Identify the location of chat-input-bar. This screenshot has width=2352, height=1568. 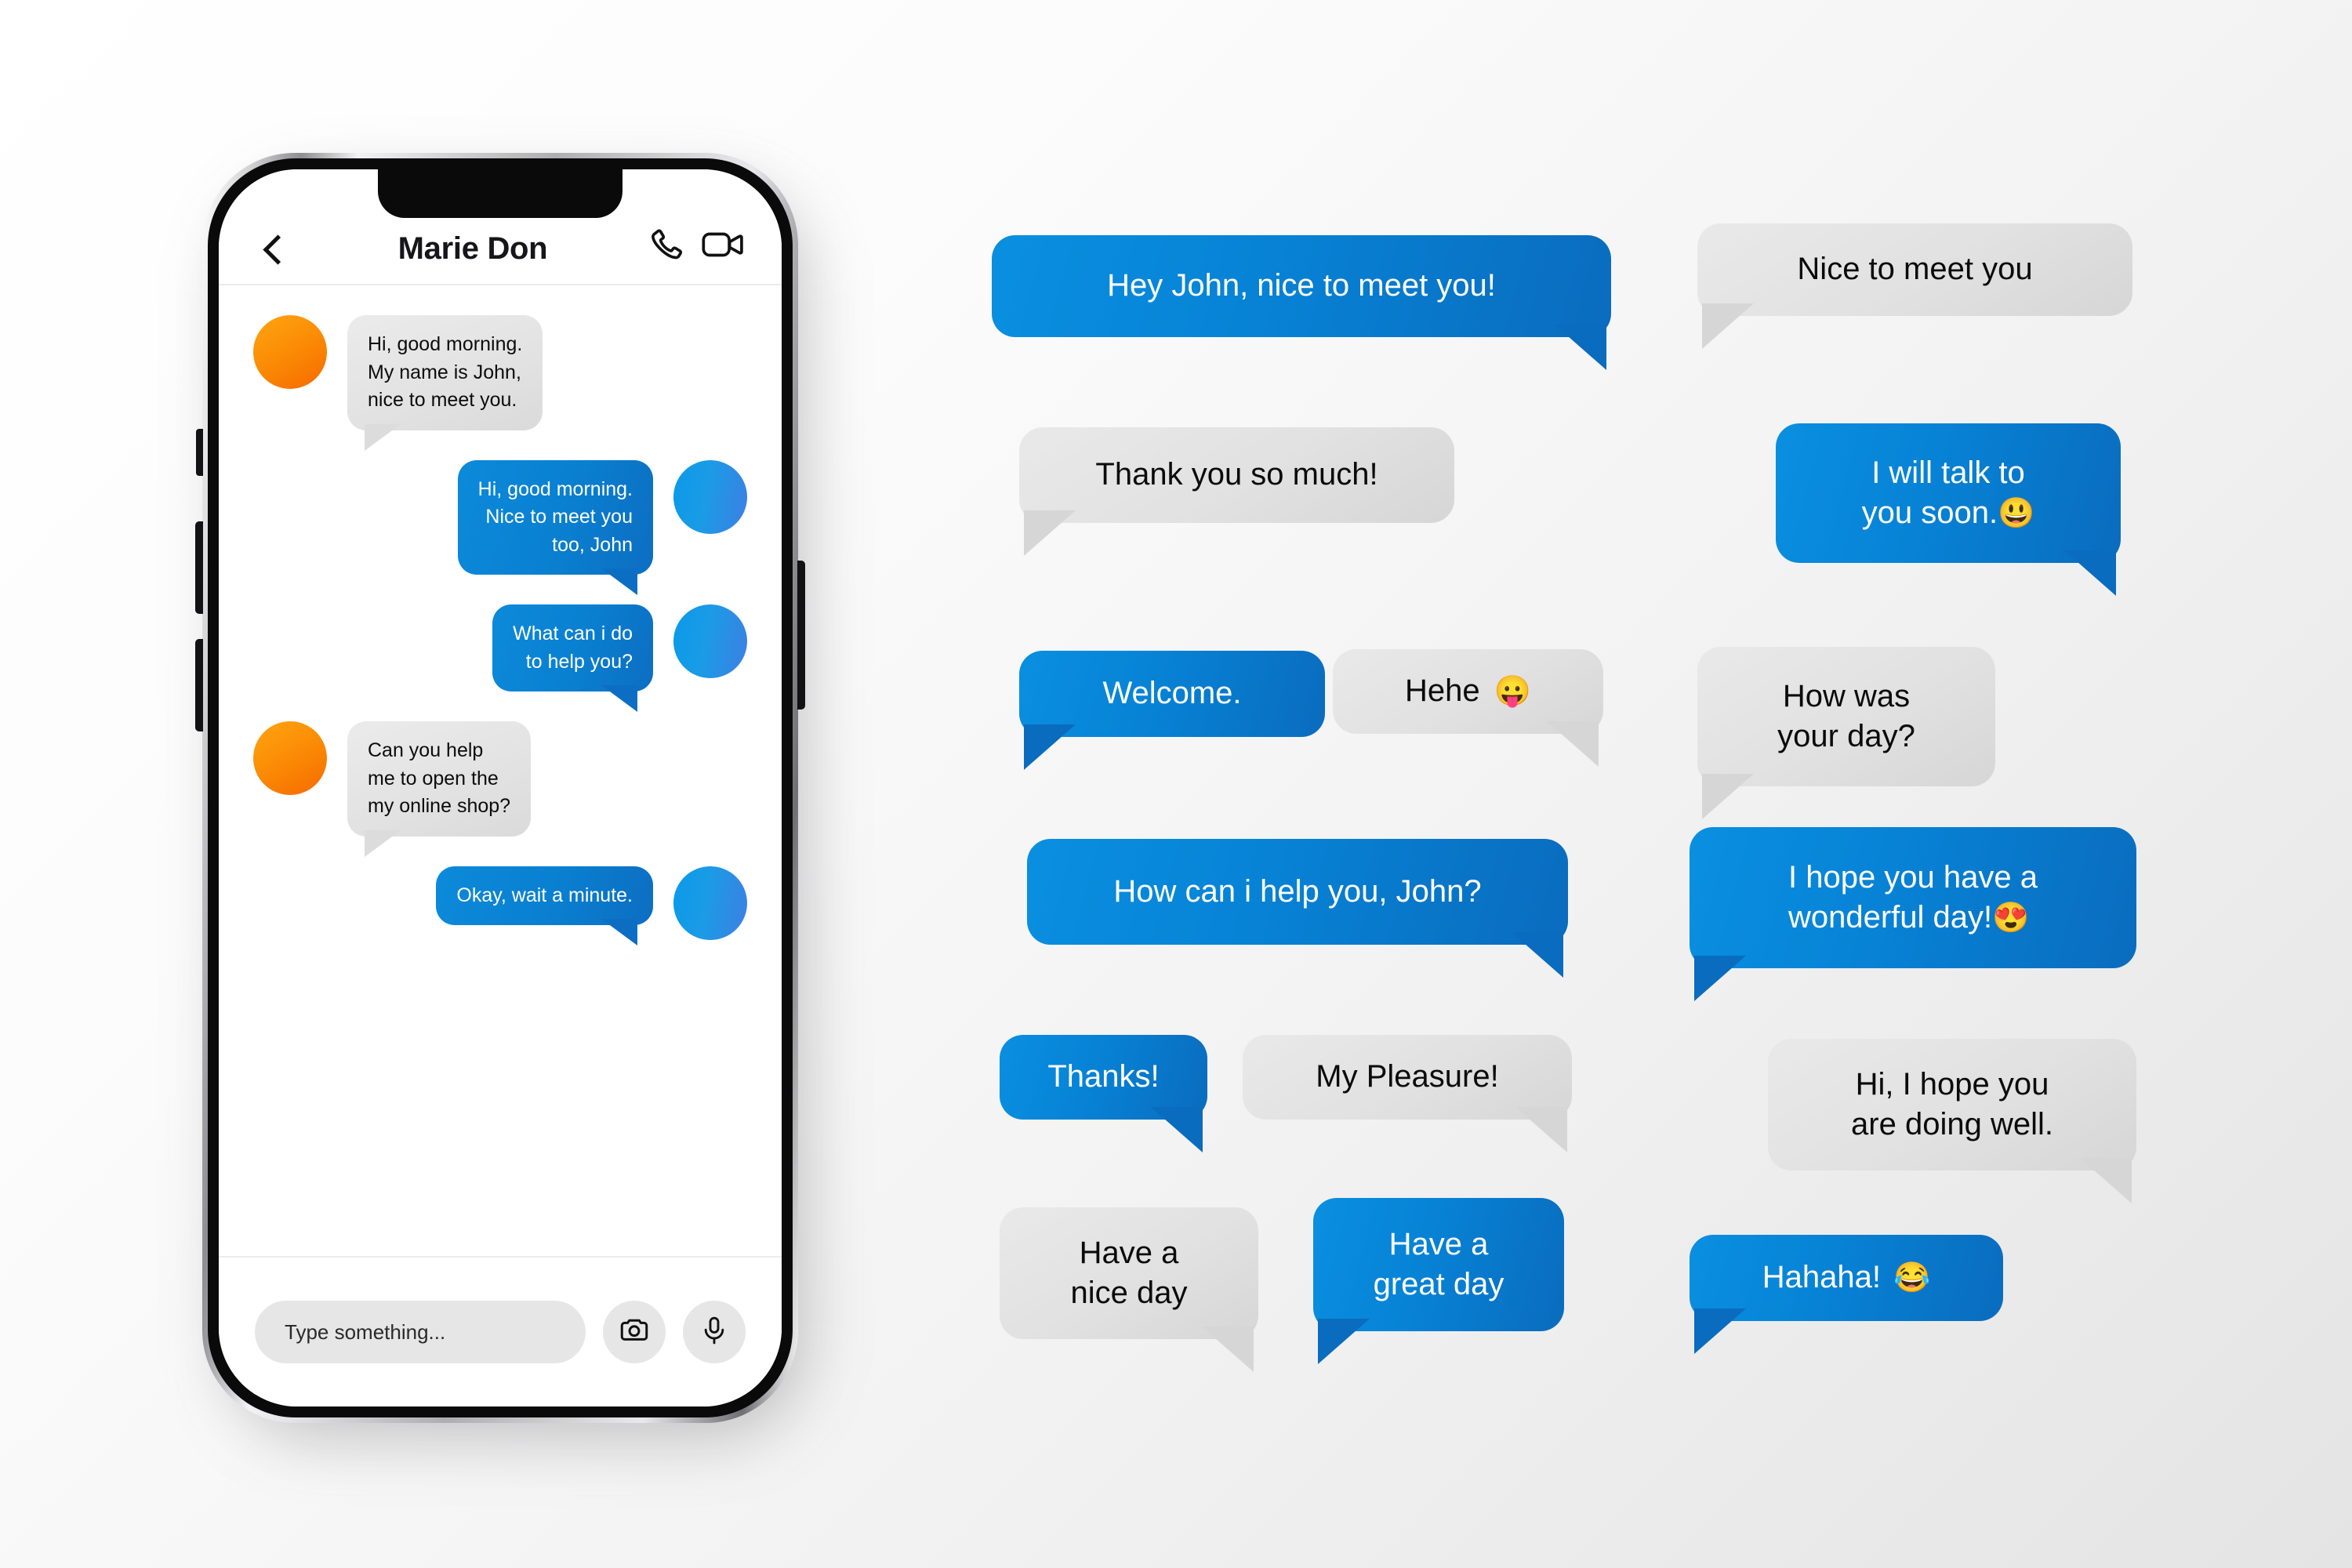
(500, 1331).